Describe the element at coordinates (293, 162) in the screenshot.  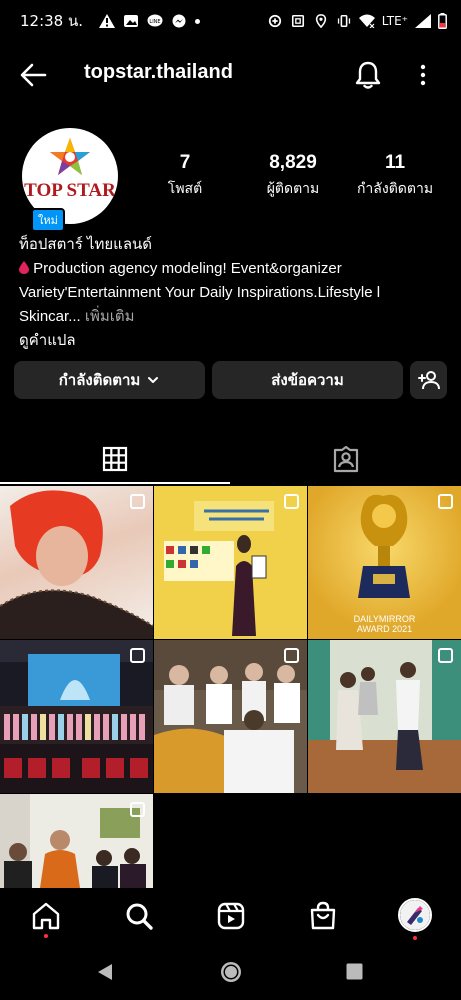
I see `stat-value: 8,829` at that location.